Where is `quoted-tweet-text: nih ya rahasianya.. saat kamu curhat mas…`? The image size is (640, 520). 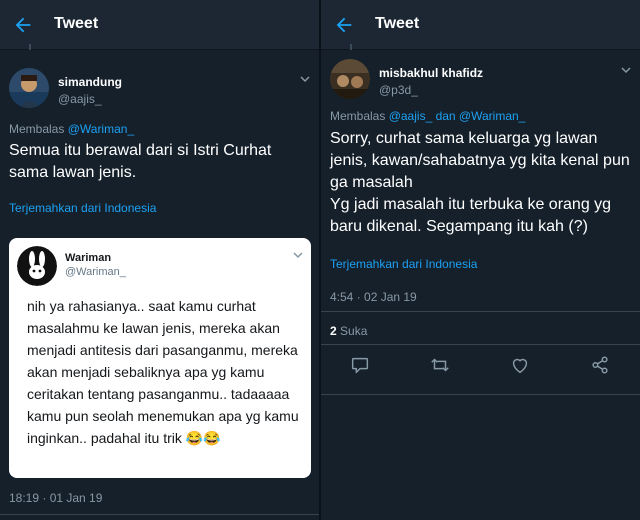
quoted-tweet-text: nih ya rahasianya.. saat kamu curhat mas… is located at coordinates (163, 372).